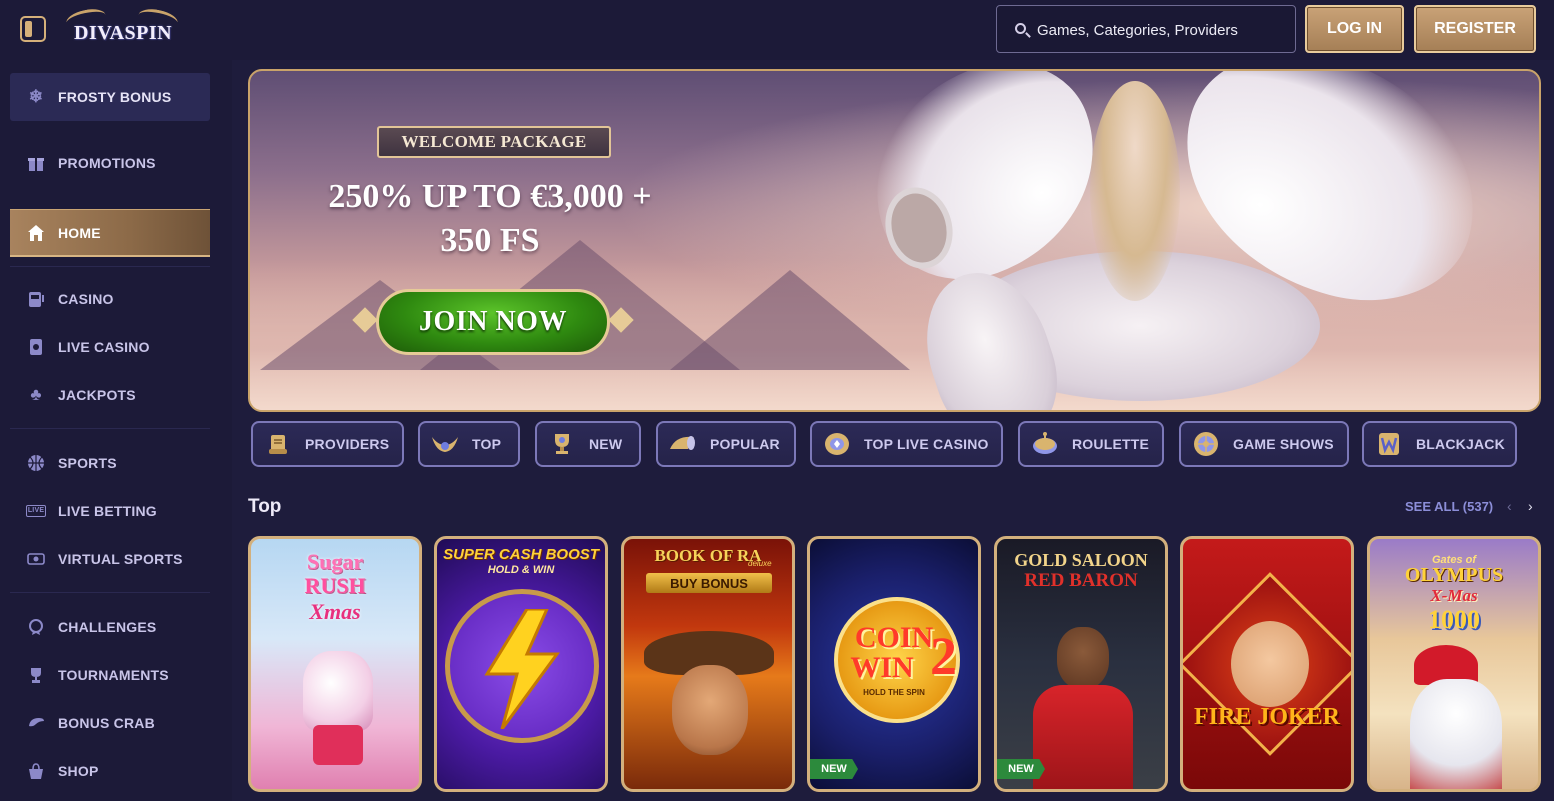  I want to click on roulette-icon, so click(1045, 444).